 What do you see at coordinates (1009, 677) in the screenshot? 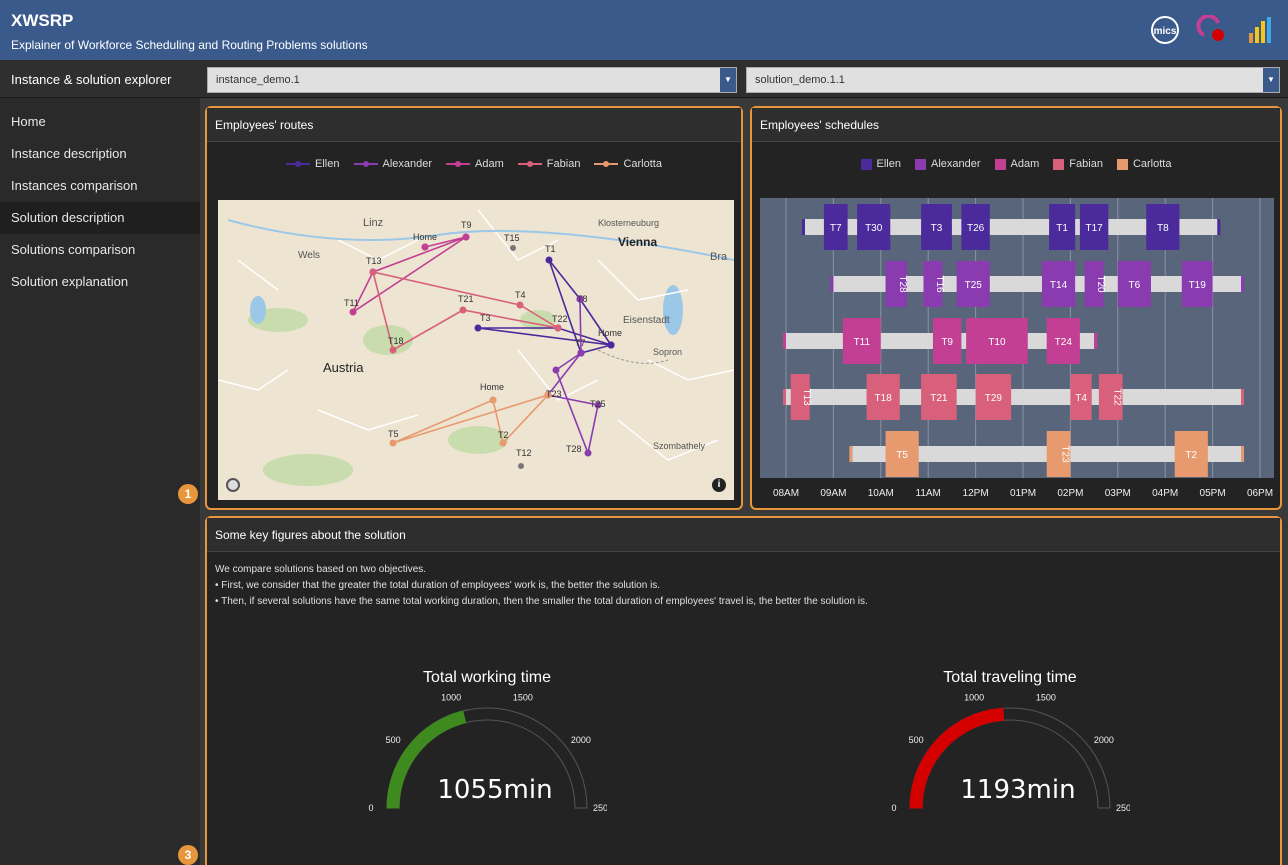
I see `gauge-title: Total traveling time` at bounding box center [1009, 677].